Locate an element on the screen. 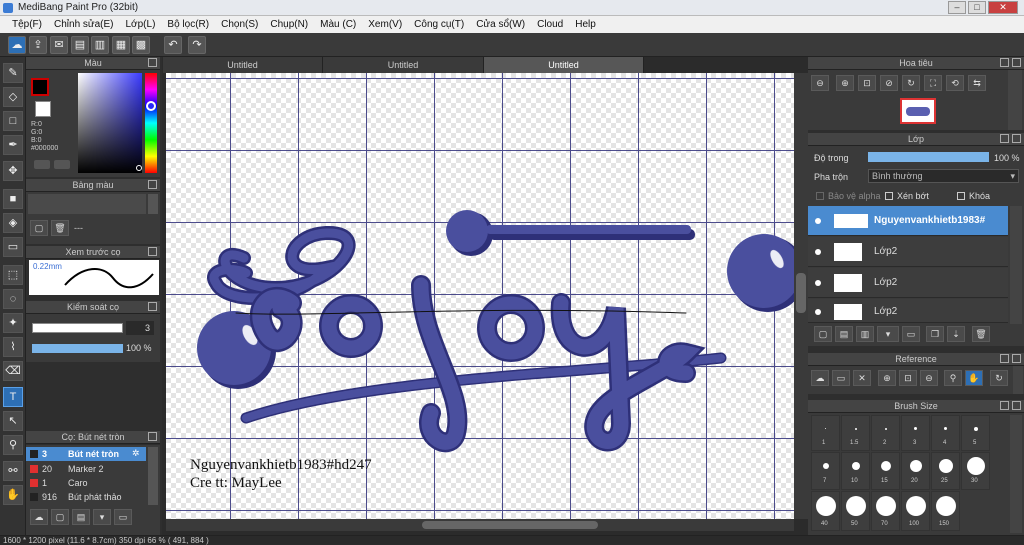 The height and width of the screenshot is (545, 1024). brush-tool-icon: ✎ is located at coordinates (13, 73).